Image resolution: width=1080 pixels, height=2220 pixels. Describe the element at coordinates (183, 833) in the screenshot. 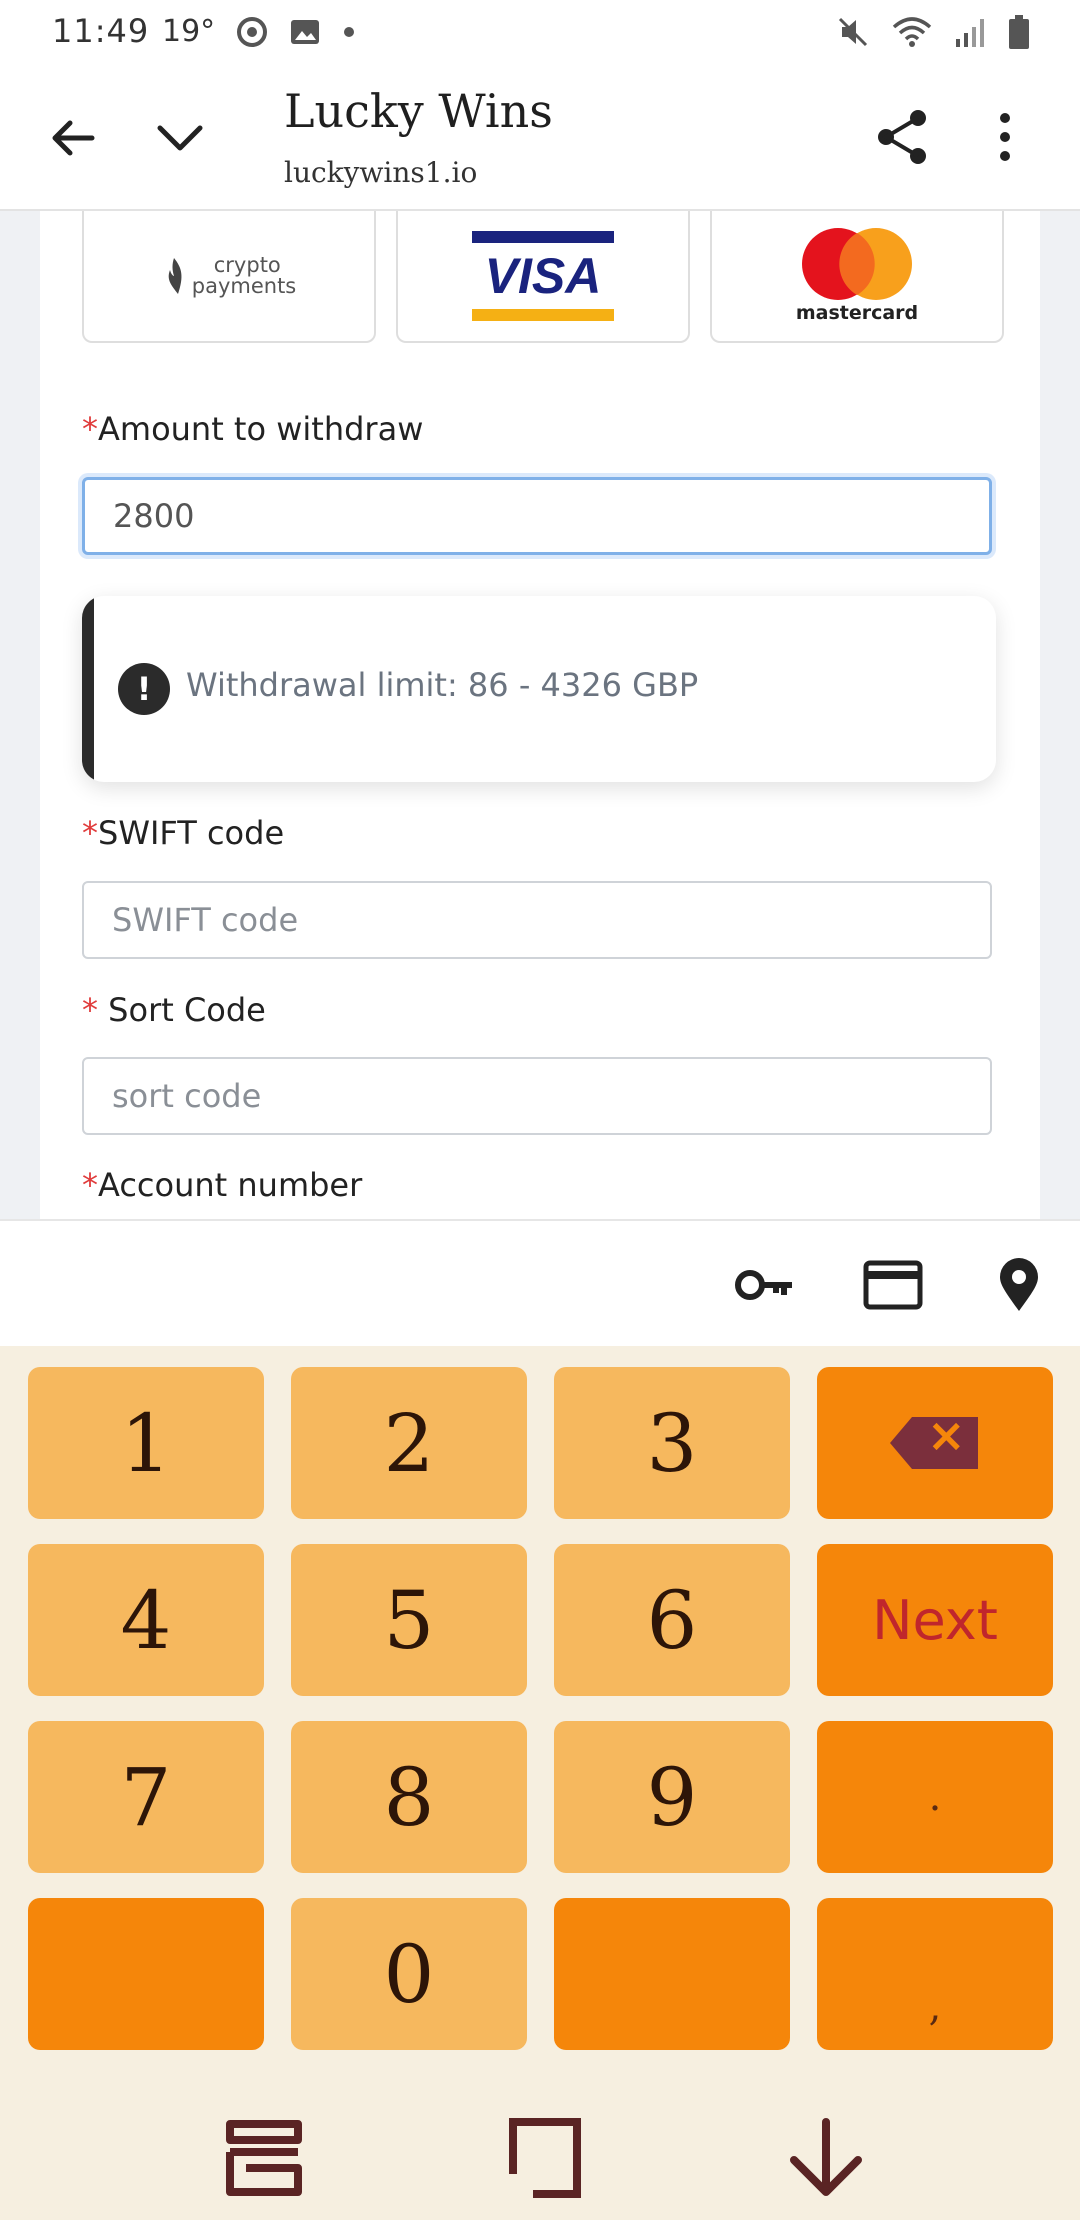

I see `swift-label: *SWIFT code` at that location.